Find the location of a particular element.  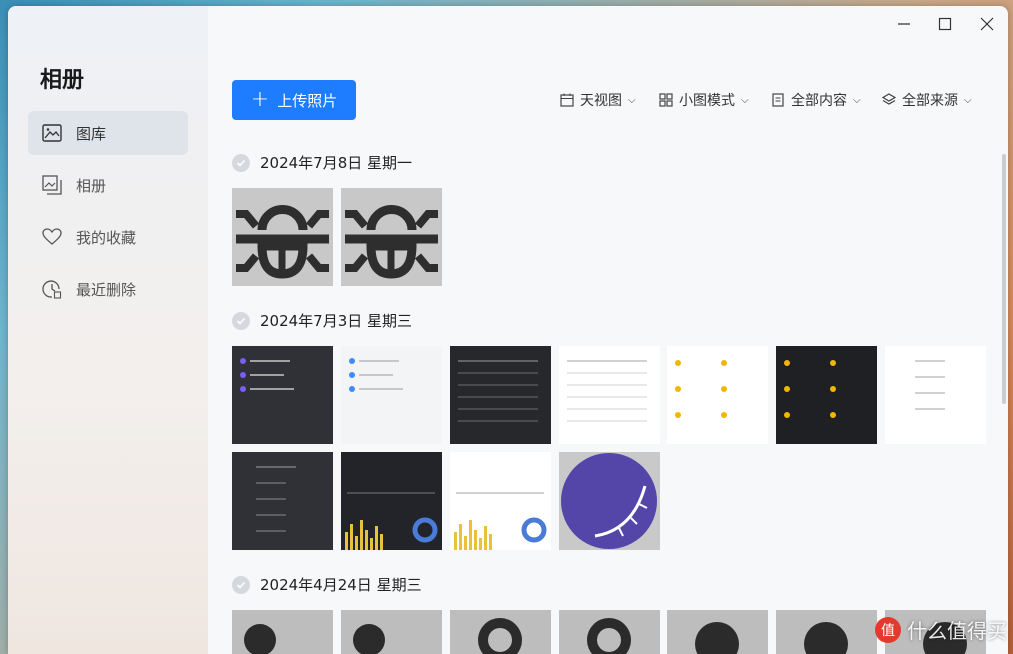

sidebar-item-gallery: 图库 is located at coordinates (108, 133).